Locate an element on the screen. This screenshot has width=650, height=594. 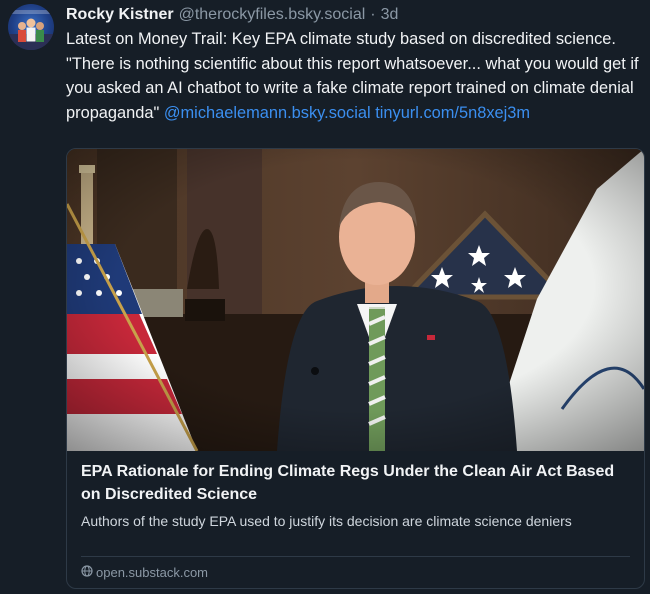
author-name: Rocky Kistner is located at coordinates (120, 15).